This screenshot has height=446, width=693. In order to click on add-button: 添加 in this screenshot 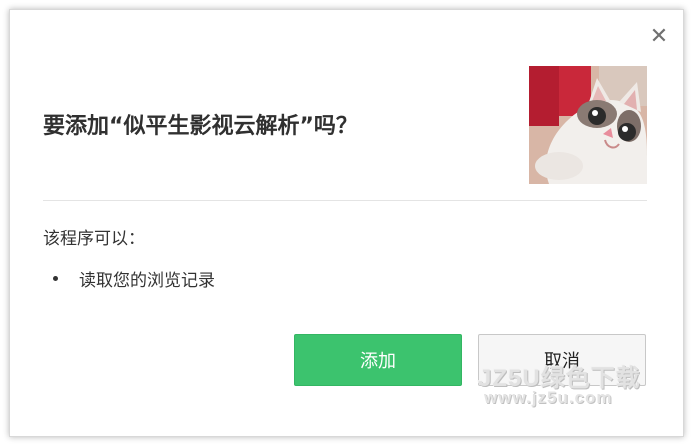, I will do `click(378, 360)`.